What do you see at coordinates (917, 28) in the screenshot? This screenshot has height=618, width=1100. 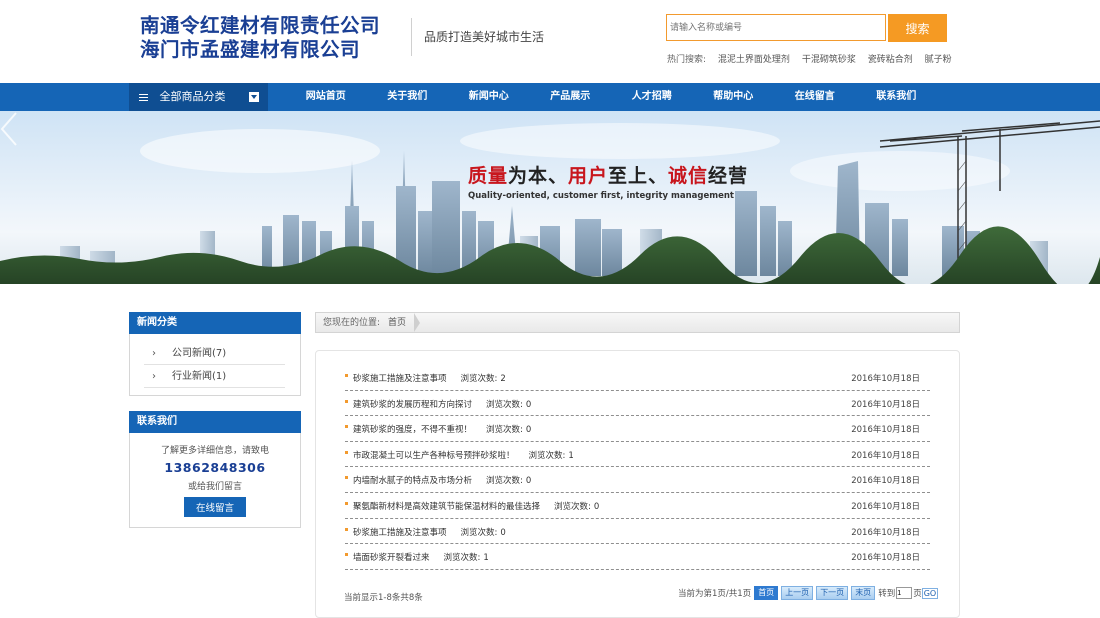 I see `search-button: 搜索` at bounding box center [917, 28].